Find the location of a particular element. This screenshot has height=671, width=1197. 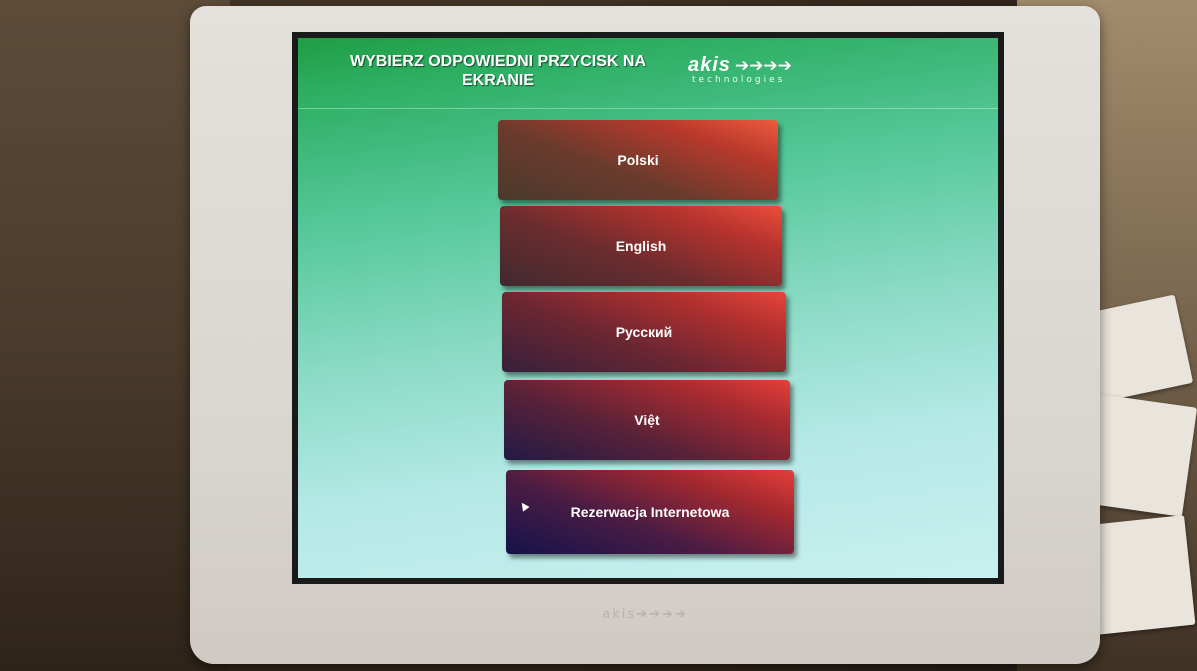

internet-reservation-button: Rezerwacja Internetowa is located at coordinates (650, 512).